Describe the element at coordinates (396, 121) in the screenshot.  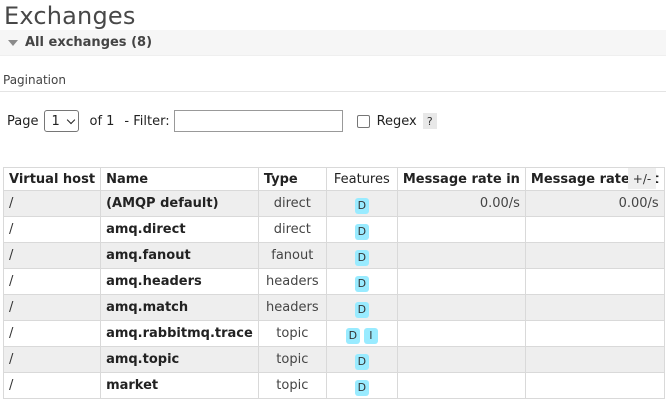
I see `regex-label: Regex` at that location.